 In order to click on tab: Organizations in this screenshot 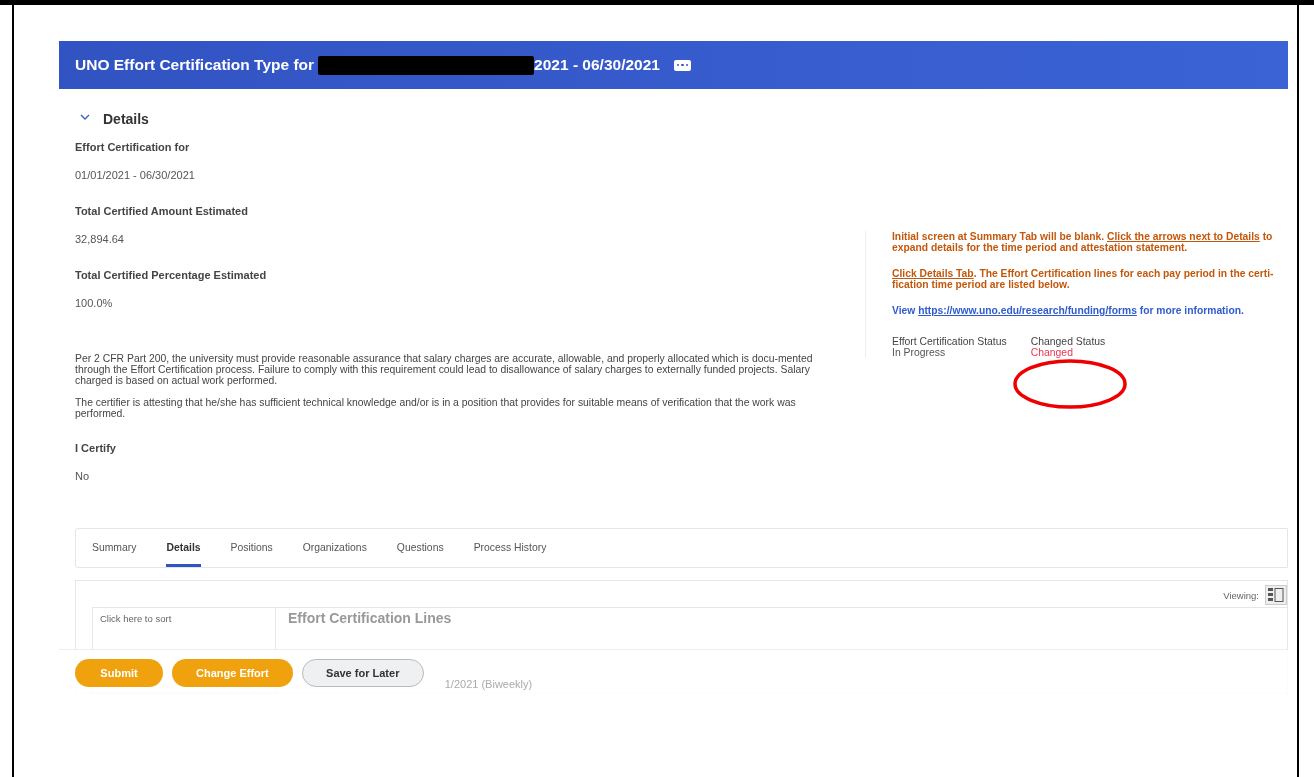, I will do `click(334, 548)`.